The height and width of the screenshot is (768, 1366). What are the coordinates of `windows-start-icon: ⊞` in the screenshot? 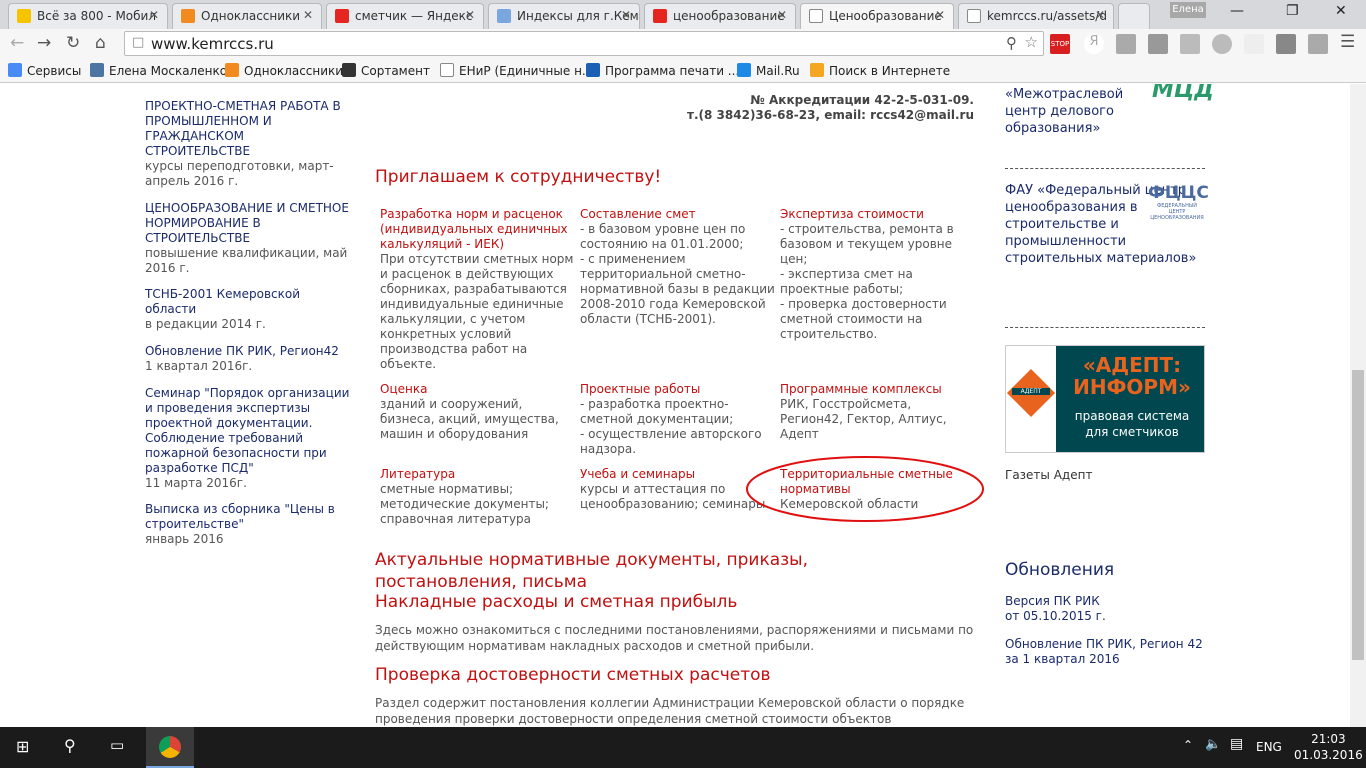 It's located at (22, 746).